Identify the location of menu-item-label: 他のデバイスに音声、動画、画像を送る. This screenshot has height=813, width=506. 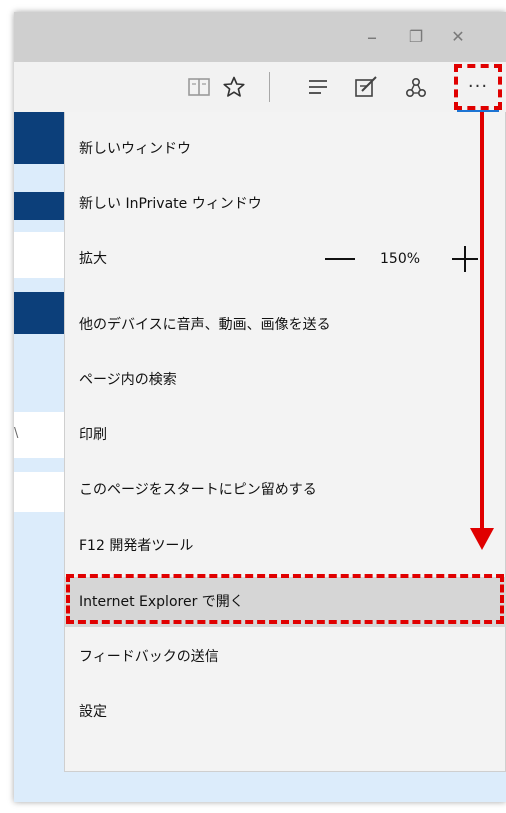
(205, 325).